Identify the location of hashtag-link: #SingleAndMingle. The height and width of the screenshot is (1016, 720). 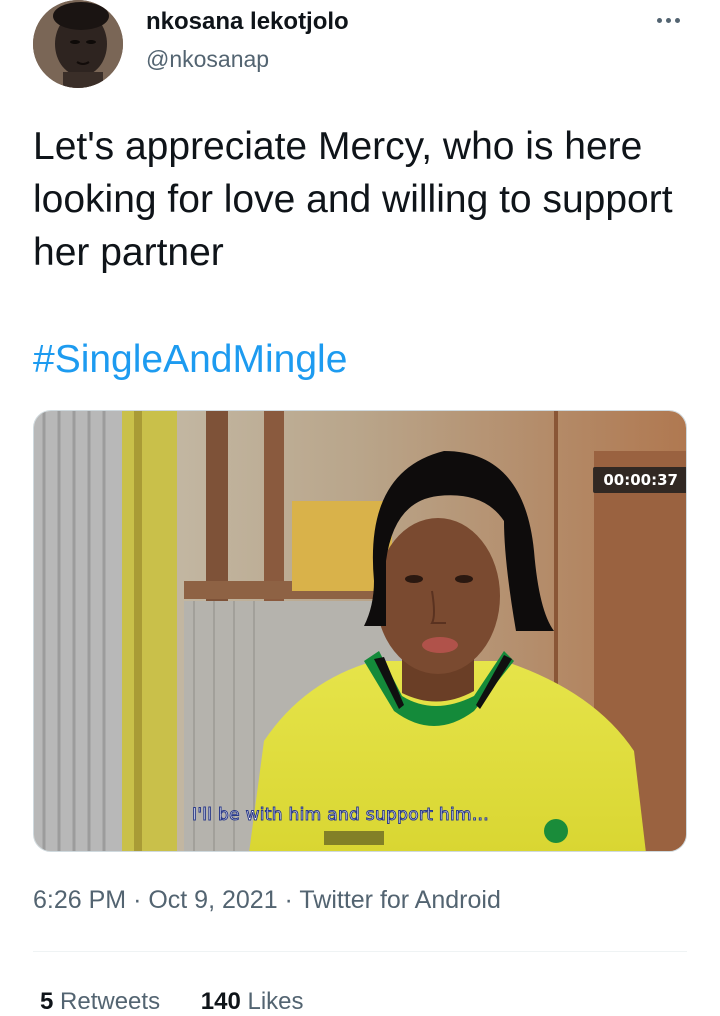
(190, 359).